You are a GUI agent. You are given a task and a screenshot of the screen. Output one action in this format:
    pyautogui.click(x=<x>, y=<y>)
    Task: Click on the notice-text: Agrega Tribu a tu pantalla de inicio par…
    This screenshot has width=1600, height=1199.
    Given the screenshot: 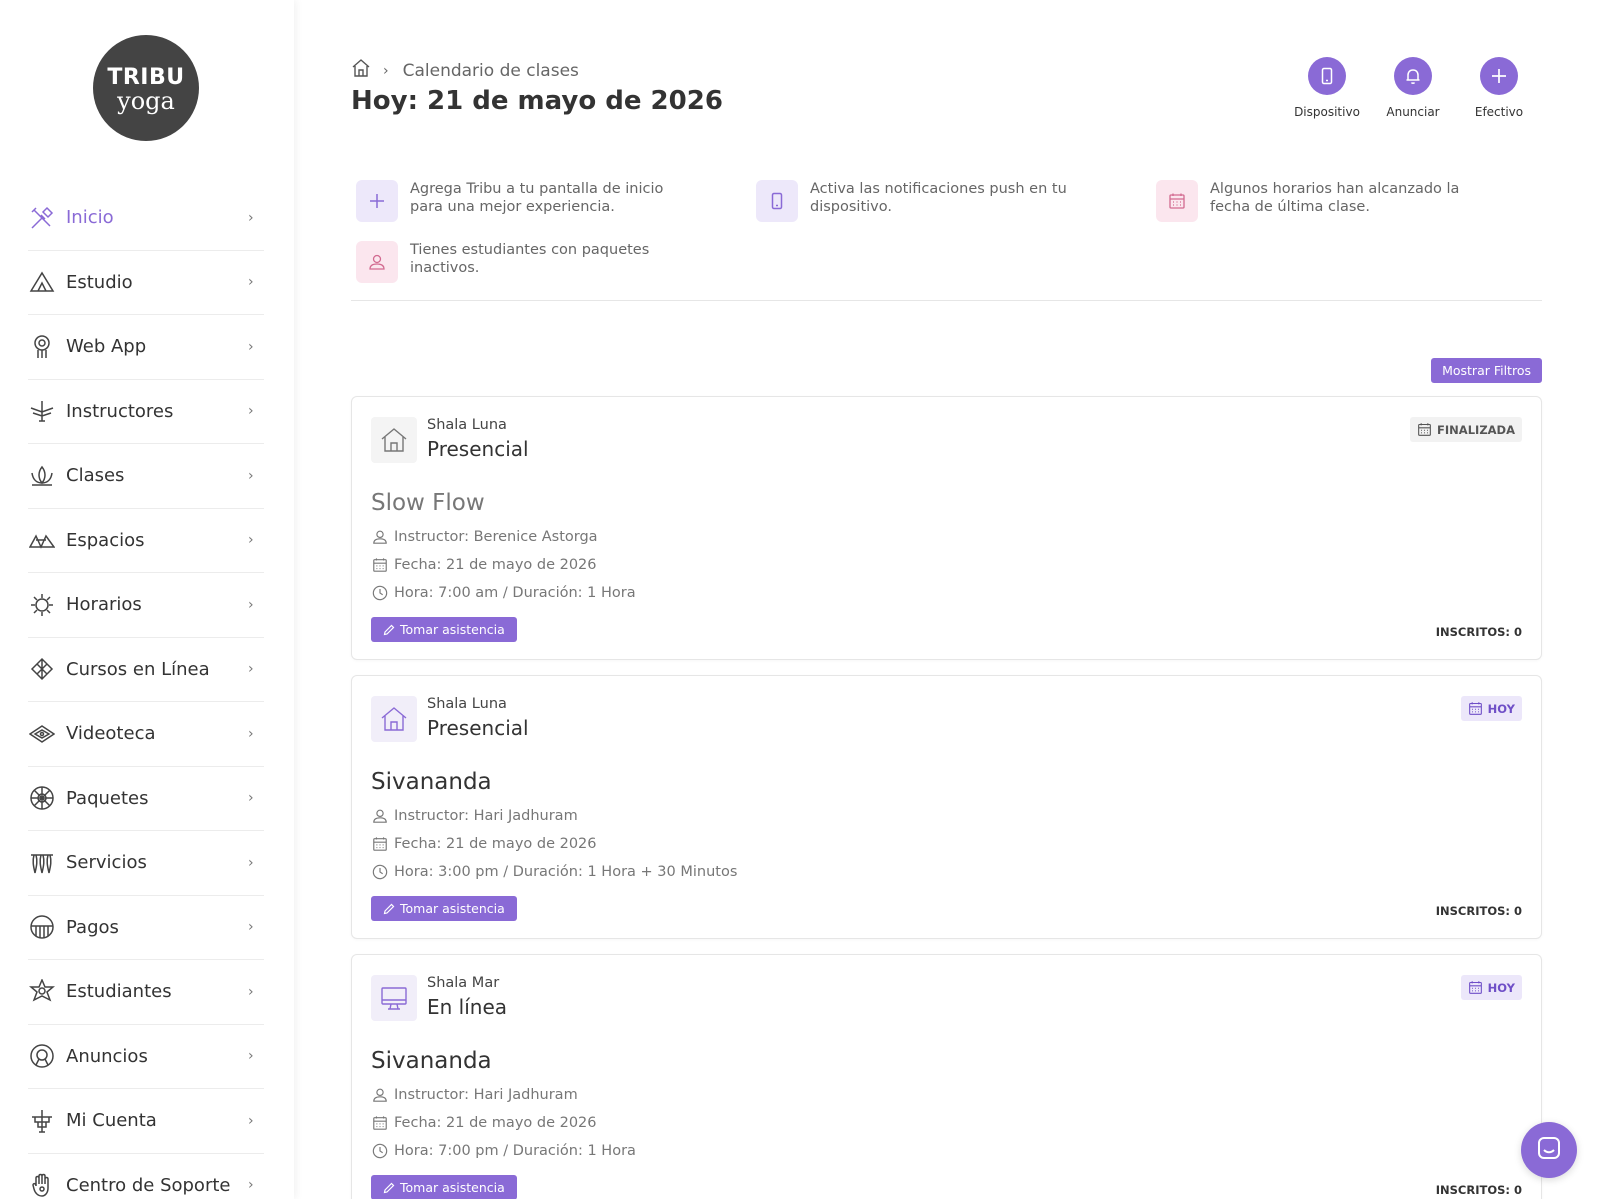 What is the action you would take?
    pyautogui.click(x=537, y=198)
    